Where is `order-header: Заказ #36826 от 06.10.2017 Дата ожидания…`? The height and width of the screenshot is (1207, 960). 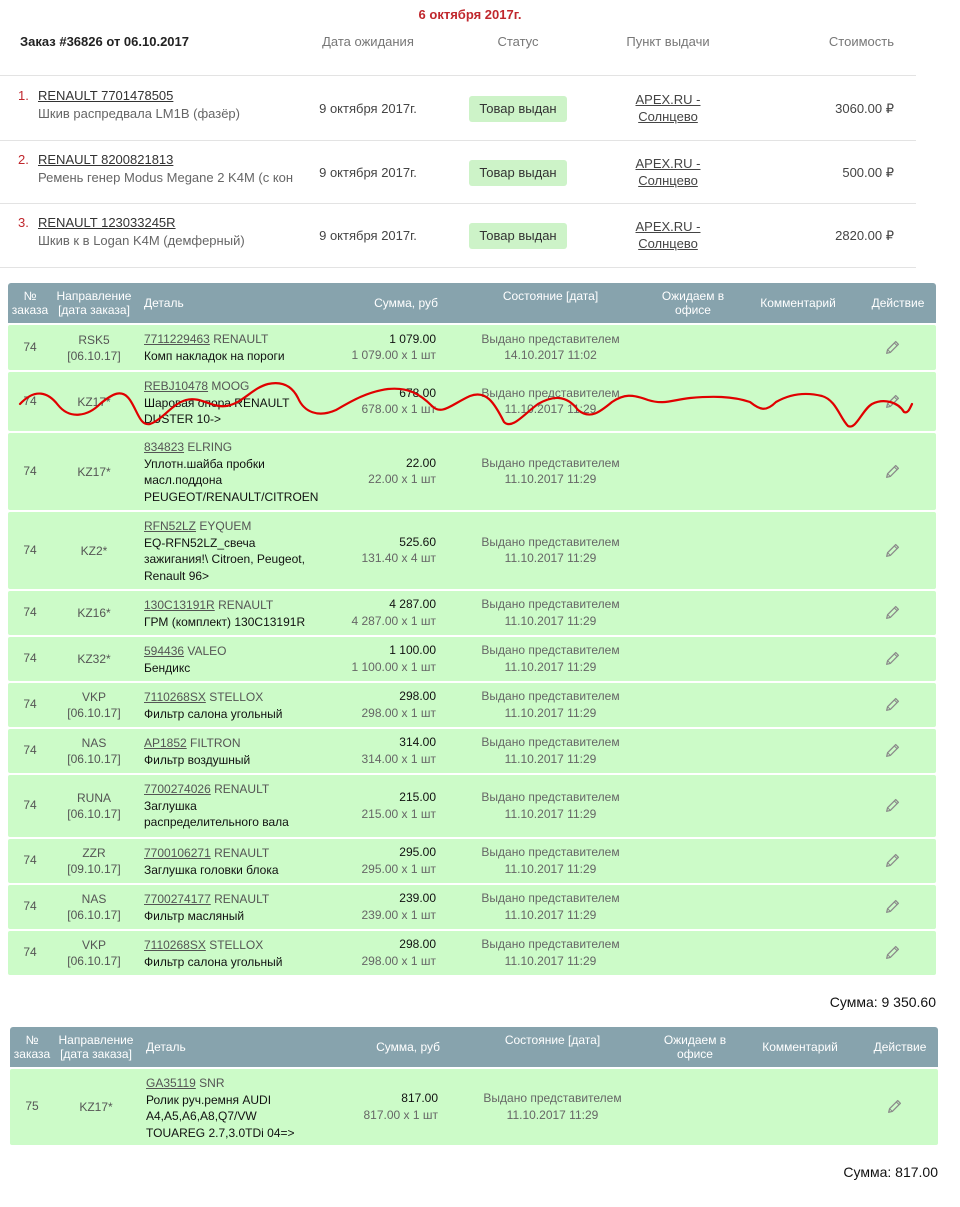
order-header: Заказ #36826 от 06.10.2017 Дата ожидания… is located at coordinates (458, 54).